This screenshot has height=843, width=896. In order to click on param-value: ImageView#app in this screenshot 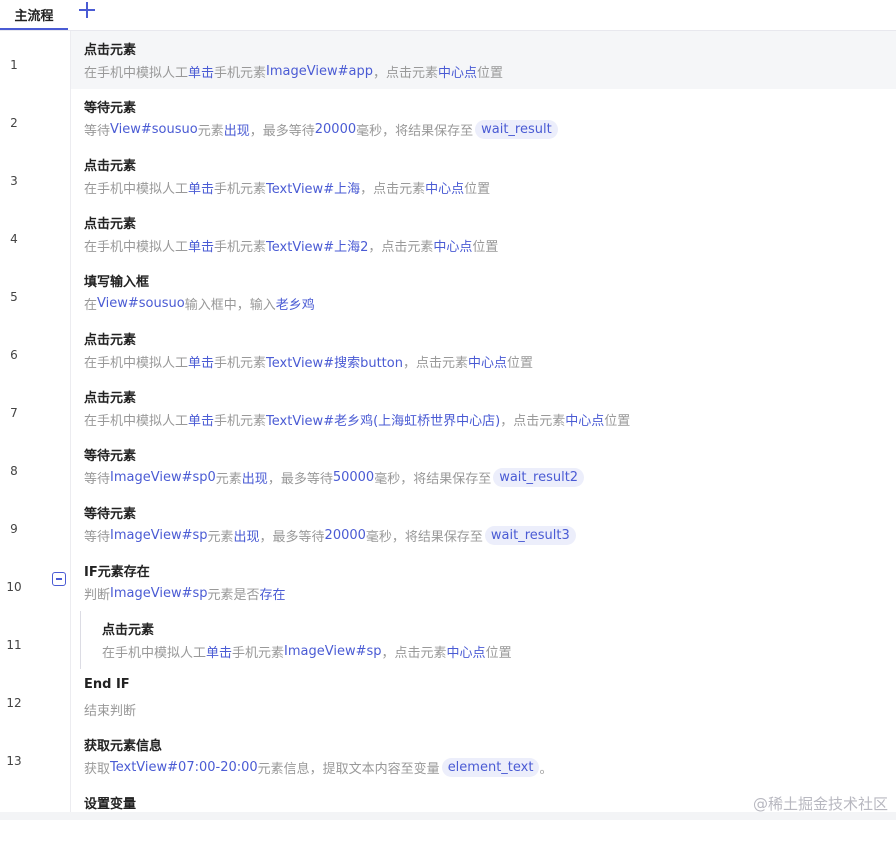, I will do `click(319, 71)`.